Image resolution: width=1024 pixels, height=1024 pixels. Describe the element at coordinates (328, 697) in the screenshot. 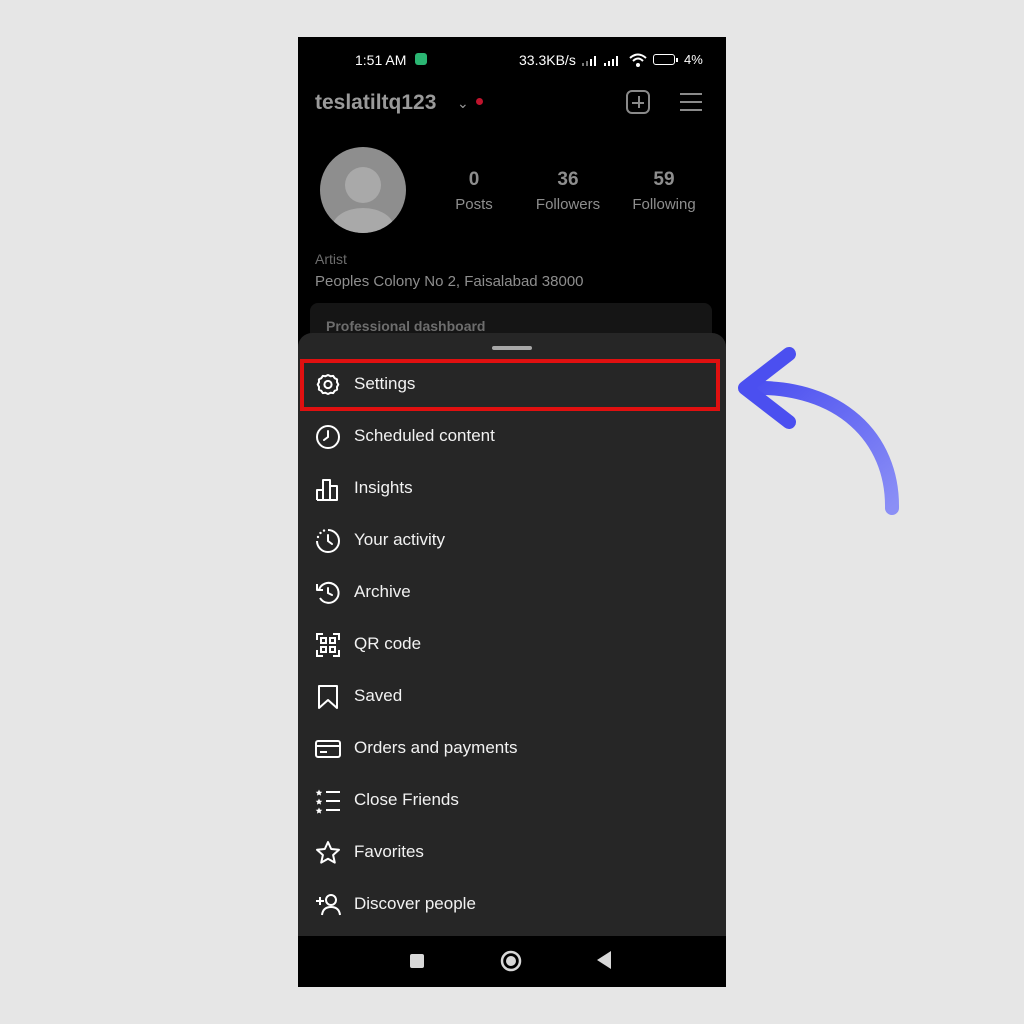

I see `bookmark-icon` at that location.